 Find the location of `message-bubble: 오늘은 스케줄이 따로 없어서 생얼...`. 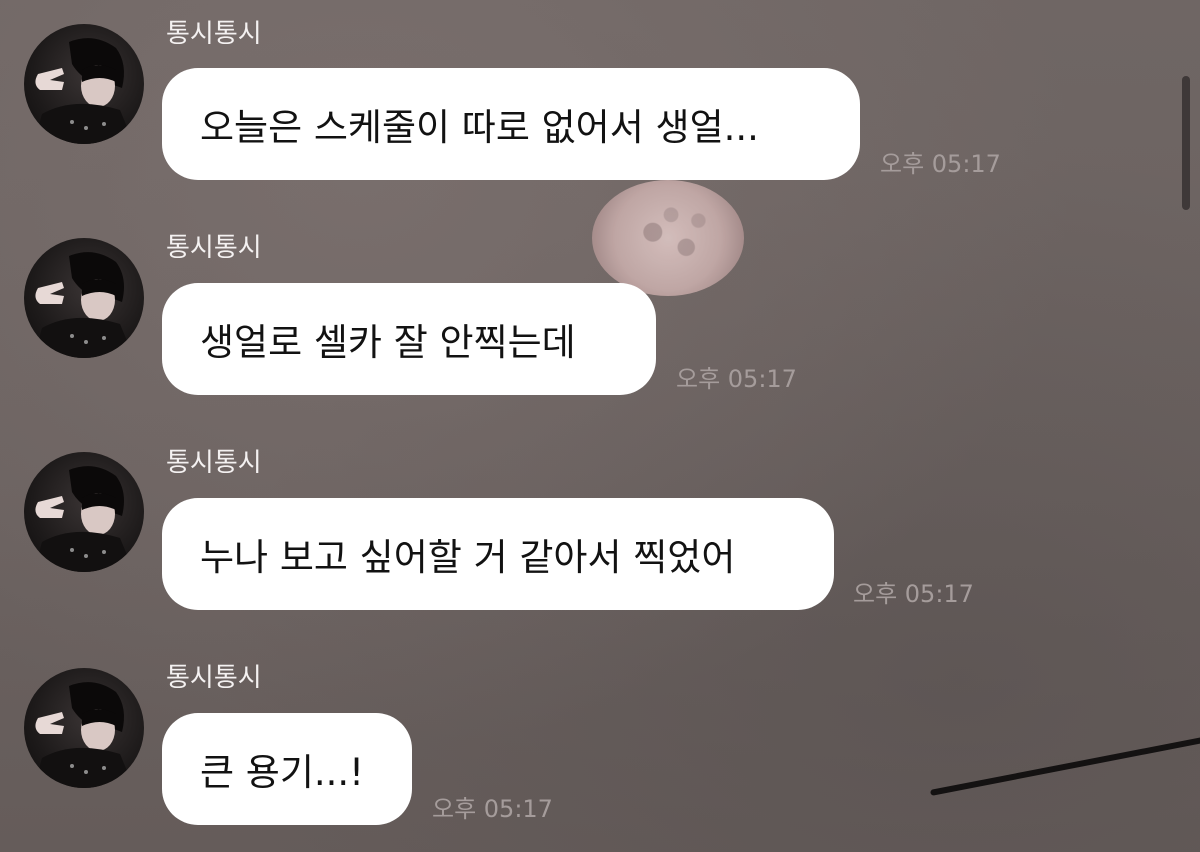

message-bubble: 오늘은 스케줄이 따로 없어서 생얼... is located at coordinates (511, 124).